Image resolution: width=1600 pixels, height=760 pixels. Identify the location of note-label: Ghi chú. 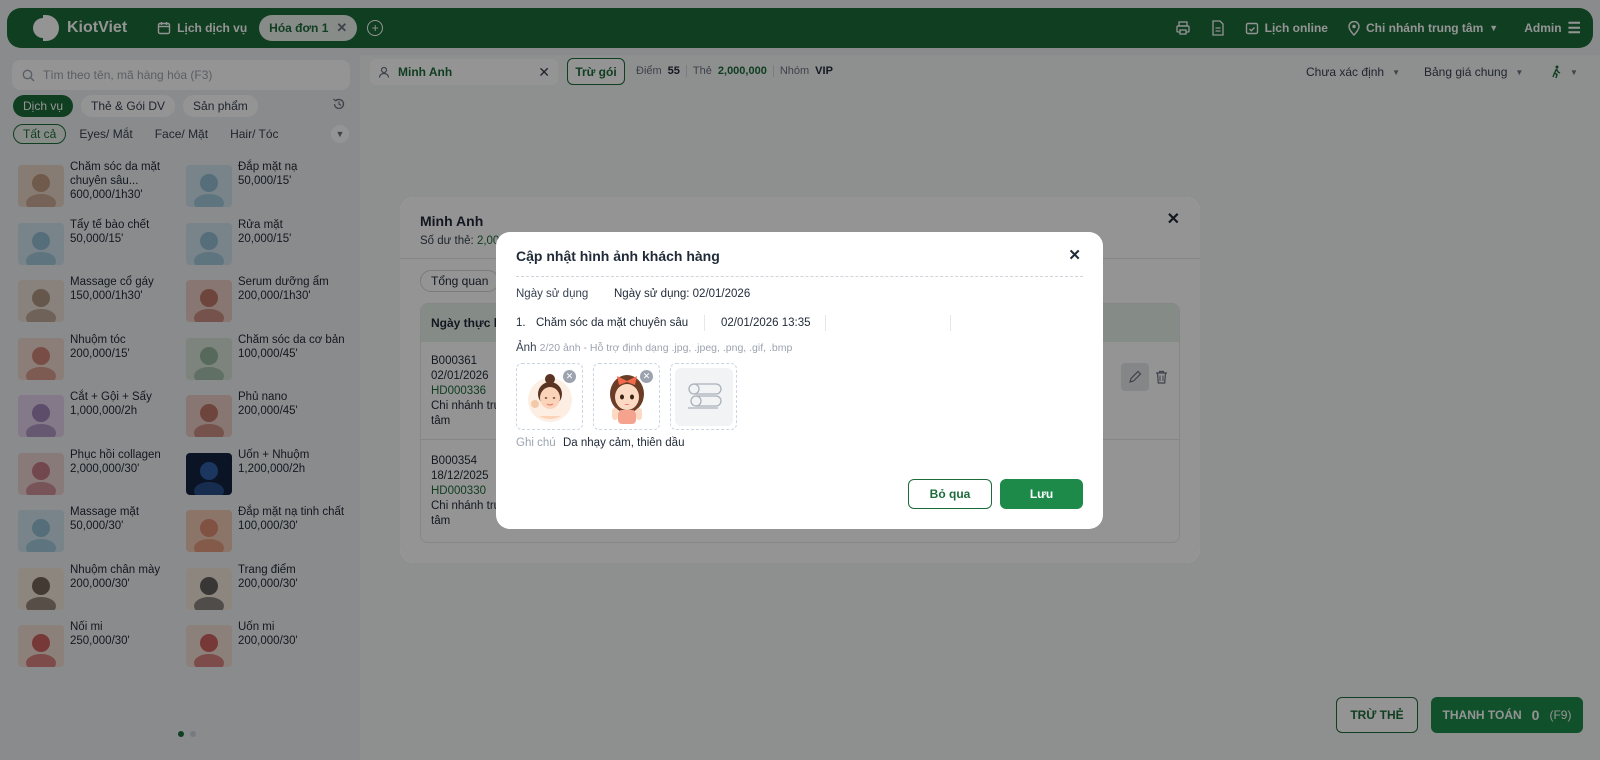
(536, 443).